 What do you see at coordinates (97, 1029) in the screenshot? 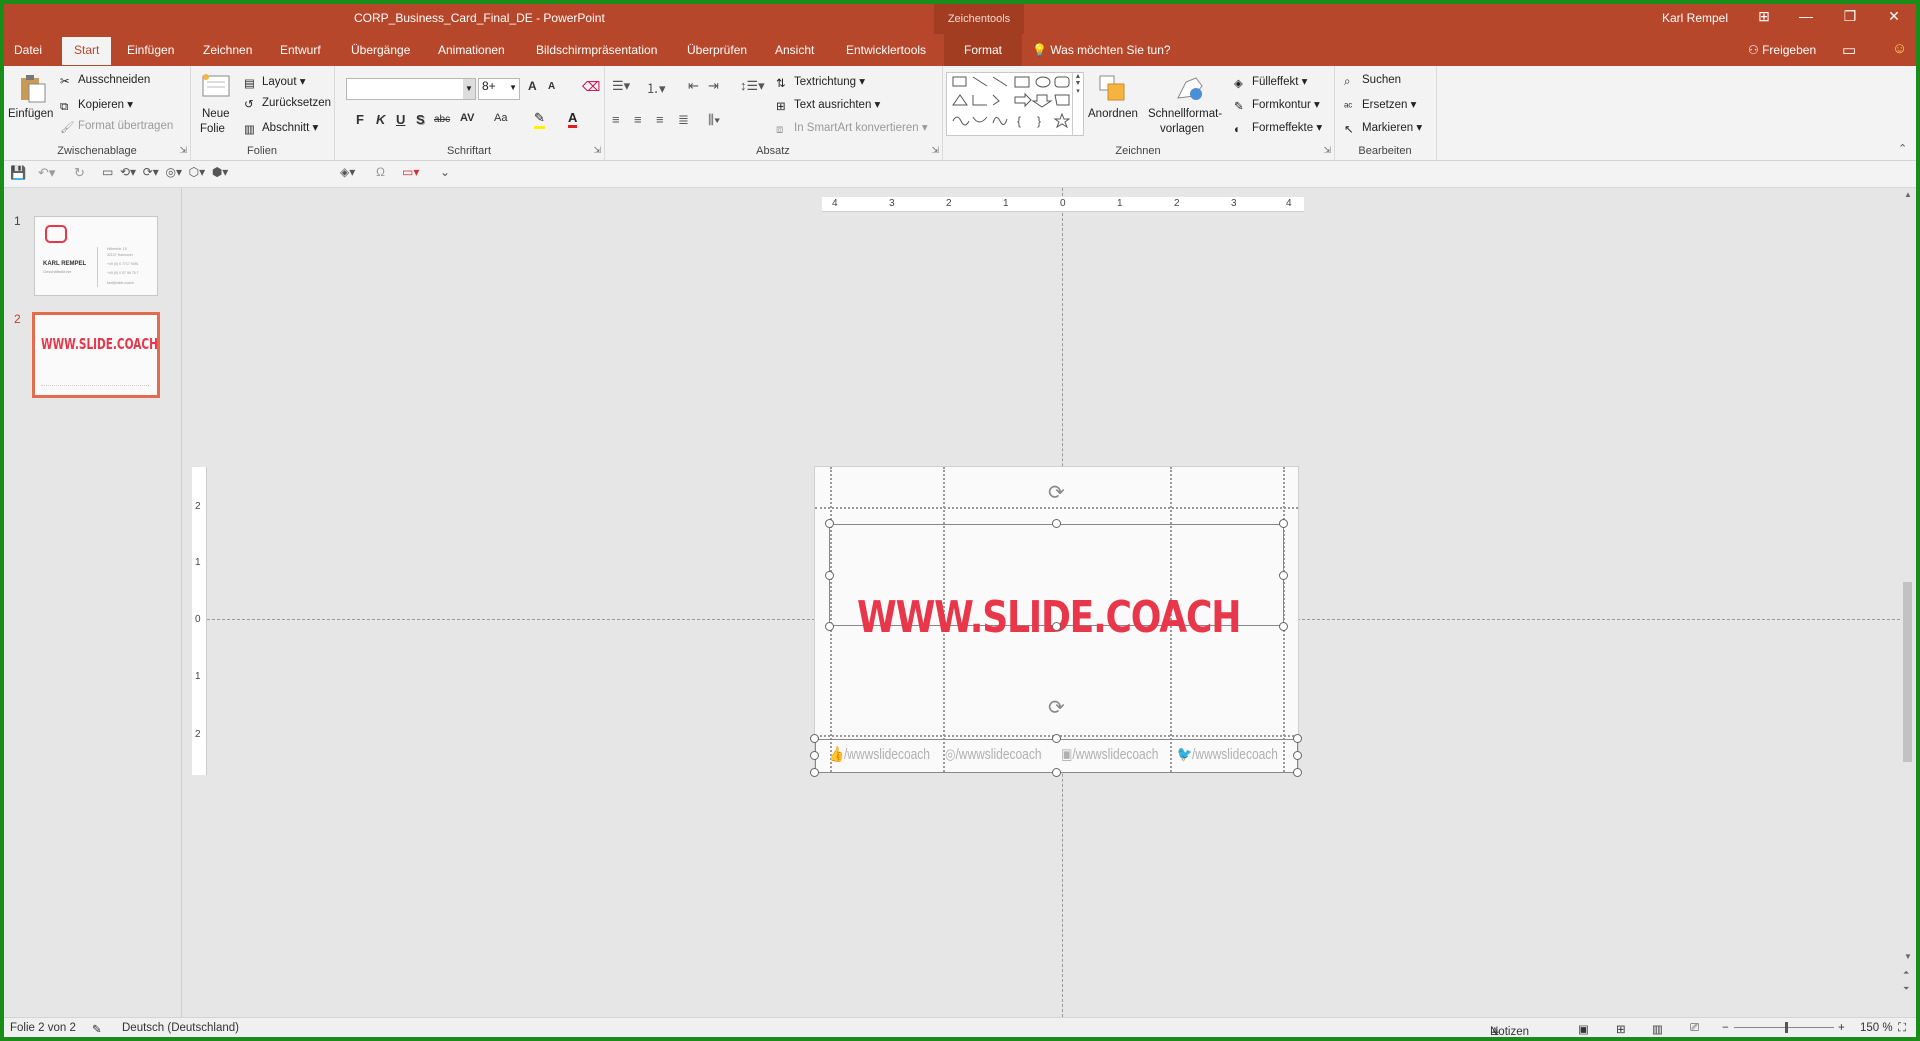
I see `spellcheck-icon: ✎` at bounding box center [97, 1029].